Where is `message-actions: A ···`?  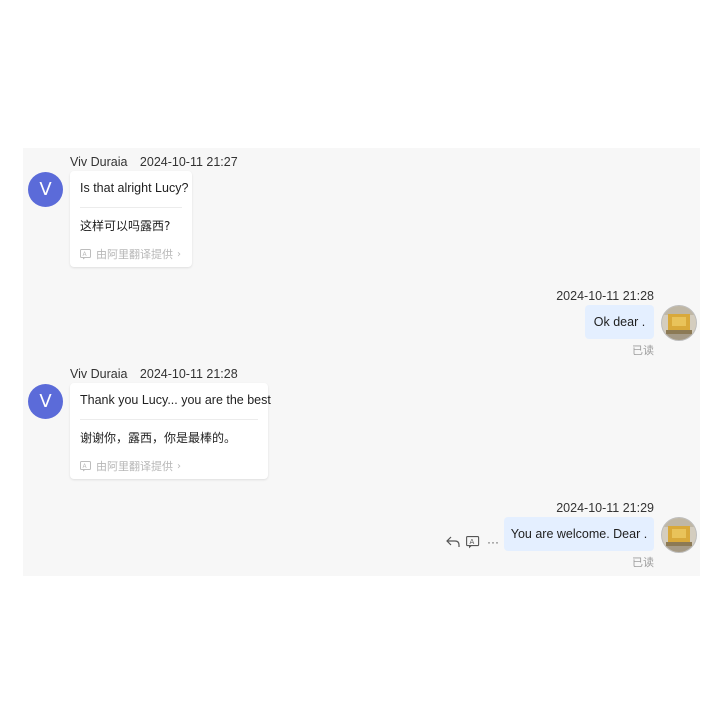
message-actions: A ··· is located at coordinates (474, 542).